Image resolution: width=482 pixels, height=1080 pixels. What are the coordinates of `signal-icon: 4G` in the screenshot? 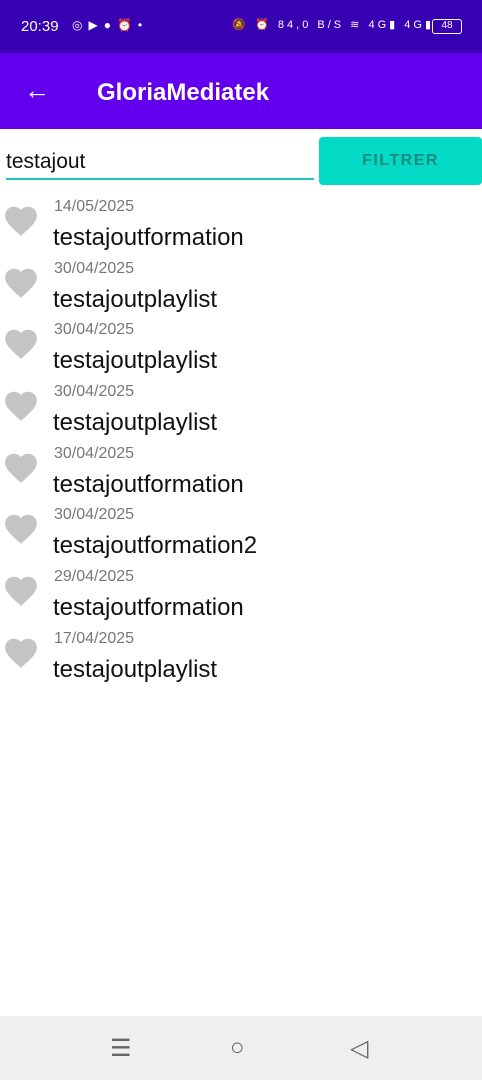 It's located at (379, 25).